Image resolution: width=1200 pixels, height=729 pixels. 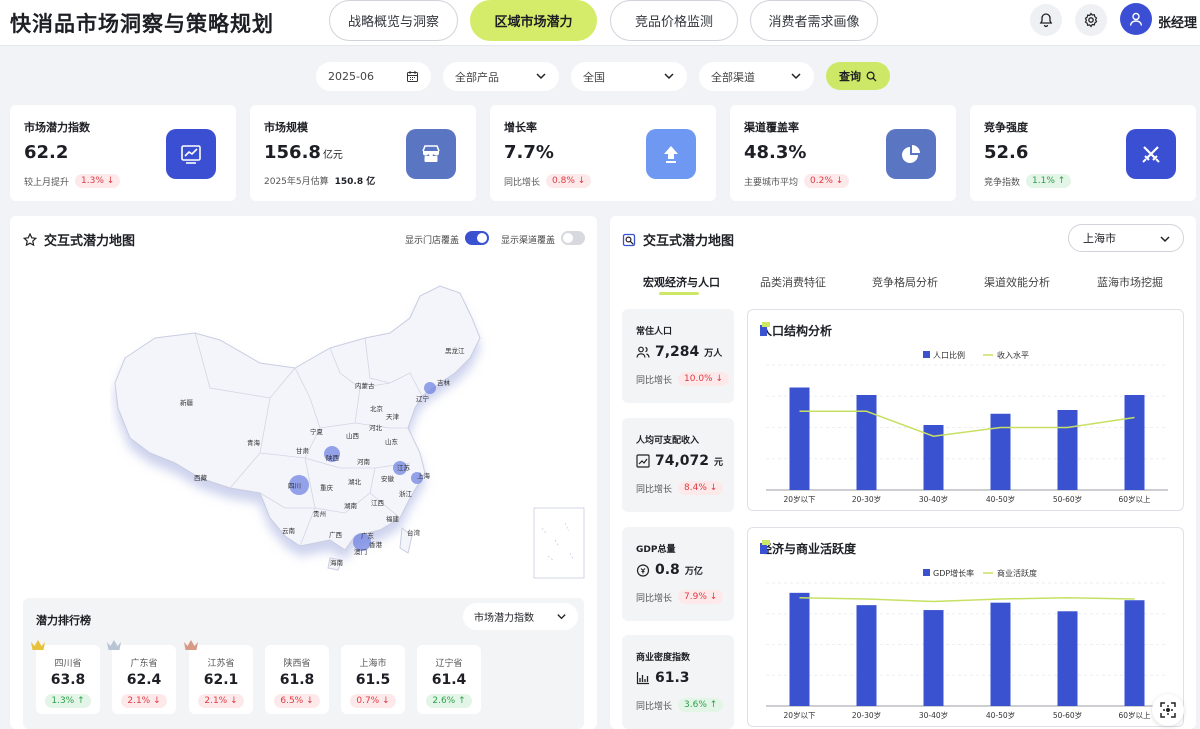 What do you see at coordinates (866, 715) in the screenshot?
I see `x-tick-label: 20-30岁` at bounding box center [866, 715].